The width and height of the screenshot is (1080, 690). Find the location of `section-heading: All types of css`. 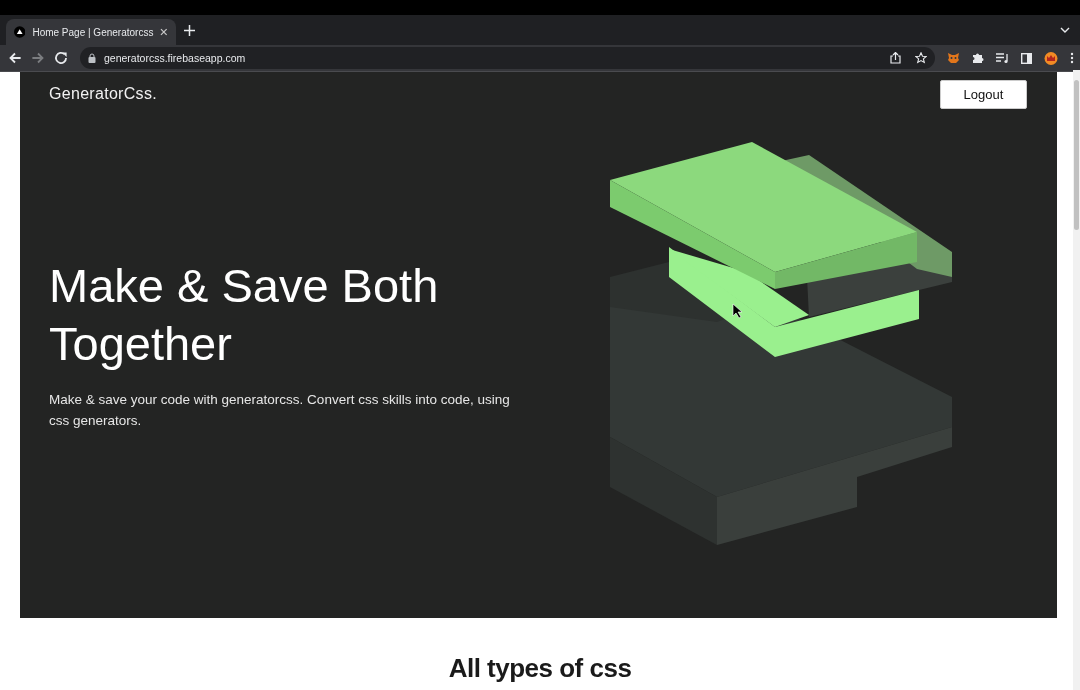

section-heading: All types of css is located at coordinates (540, 668).